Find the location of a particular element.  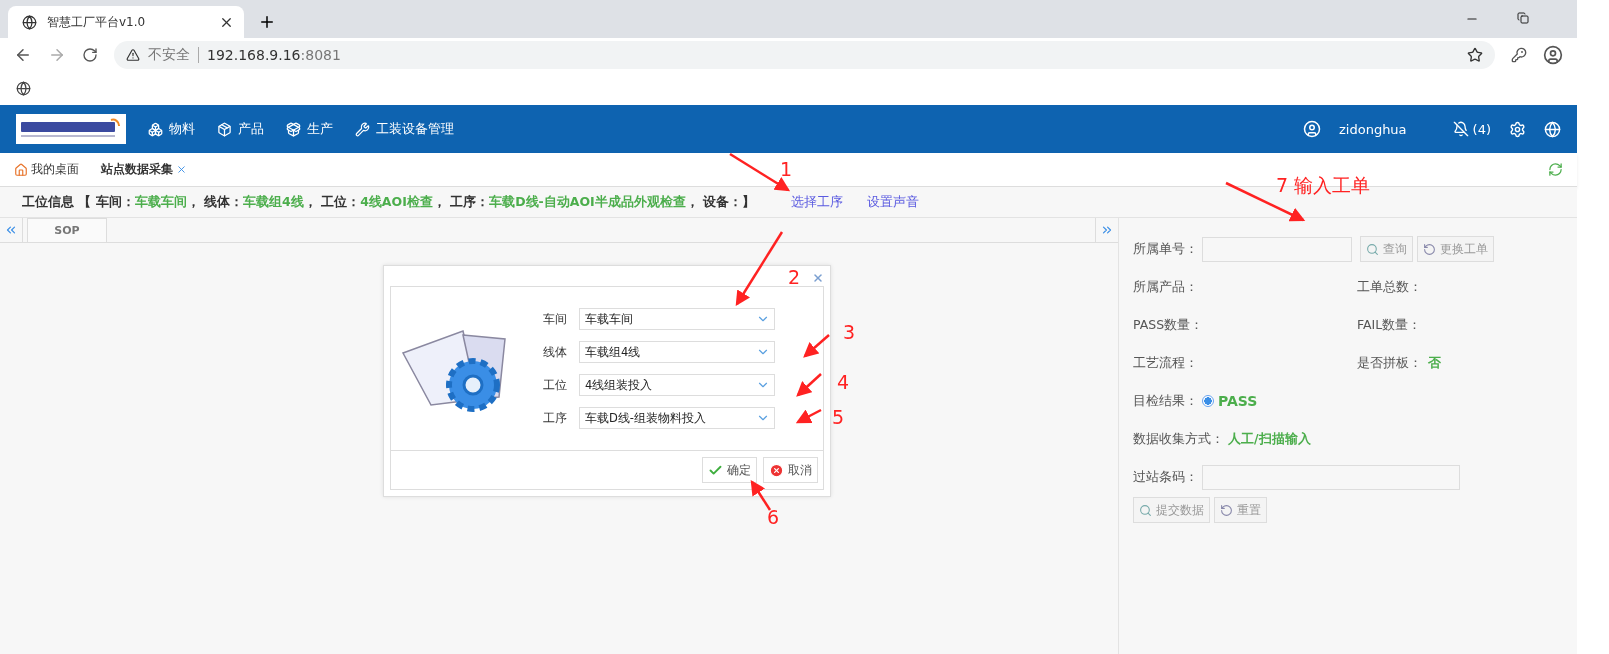

dropdown-field: 车载车间 is located at coordinates (677, 319).